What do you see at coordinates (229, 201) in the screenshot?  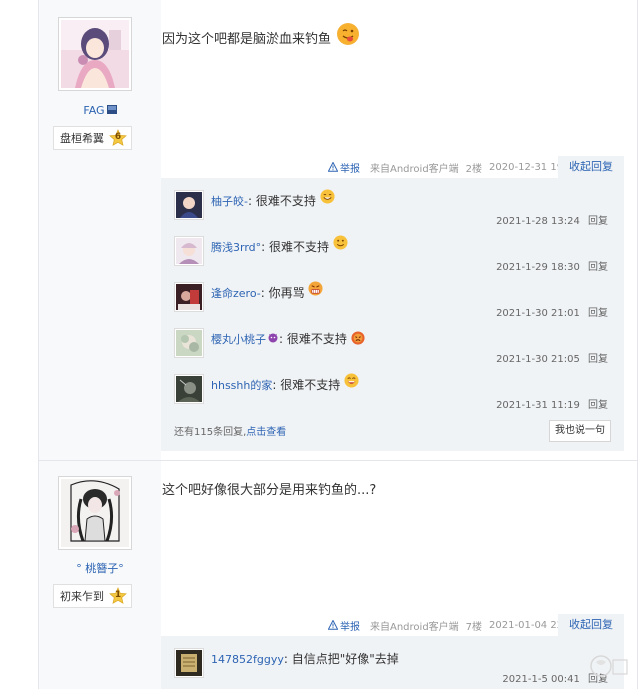 I see `reply-username: 柚子皎-` at bounding box center [229, 201].